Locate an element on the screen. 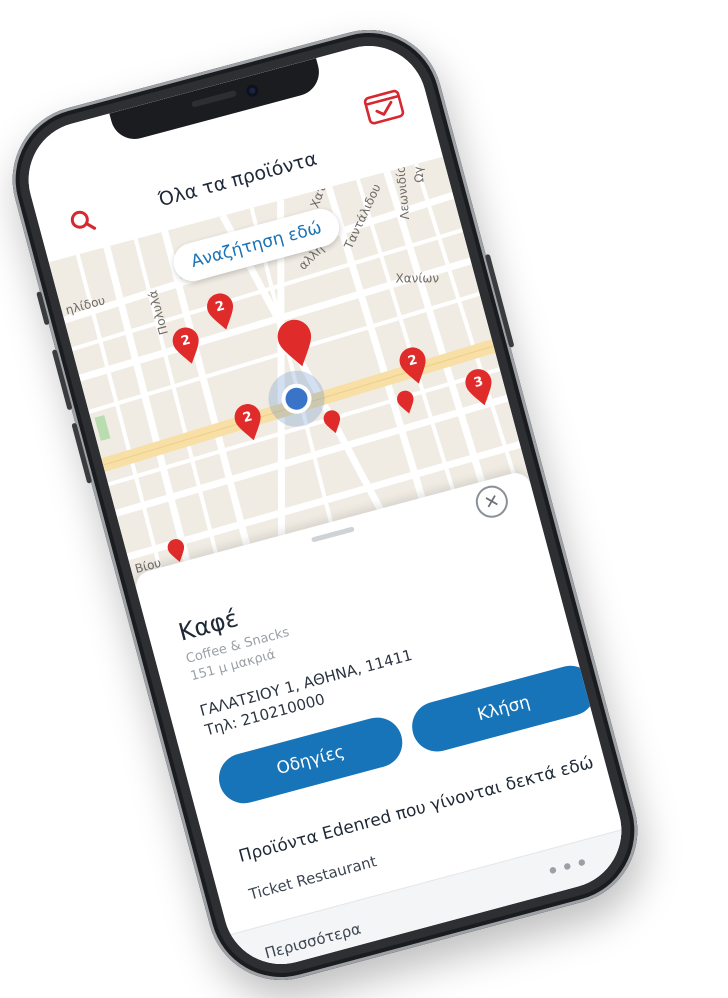 This screenshot has height=998, width=728. card-button is located at coordinates (383, 107).